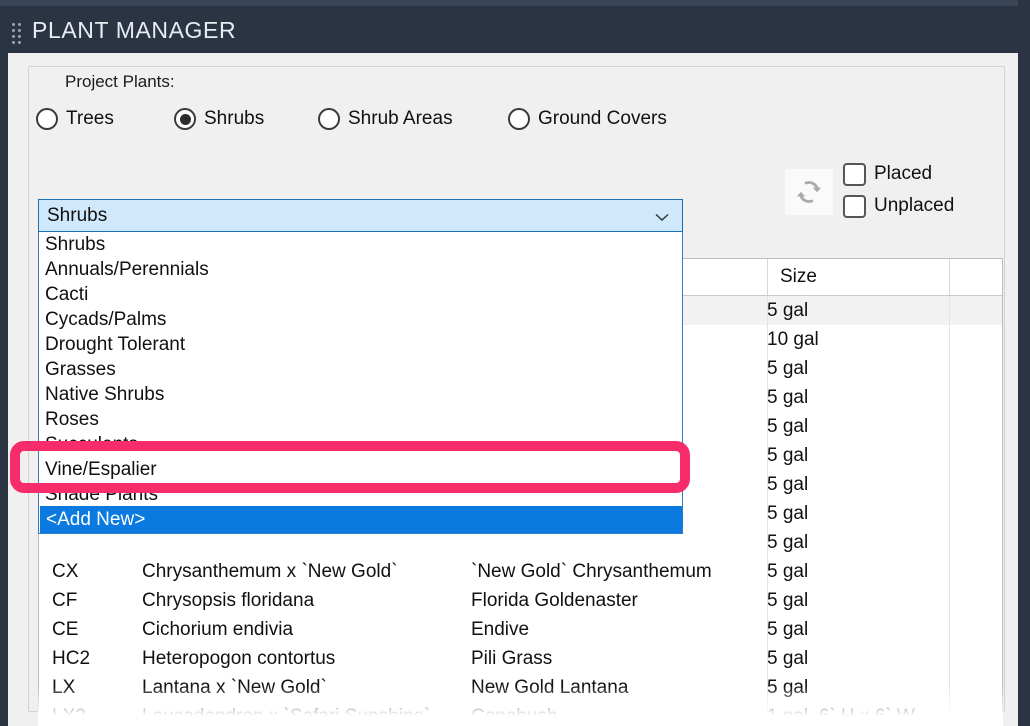 This screenshot has height=726, width=1030. What do you see at coordinates (71, 658) in the screenshot?
I see `cell-code: HC2` at bounding box center [71, 658].